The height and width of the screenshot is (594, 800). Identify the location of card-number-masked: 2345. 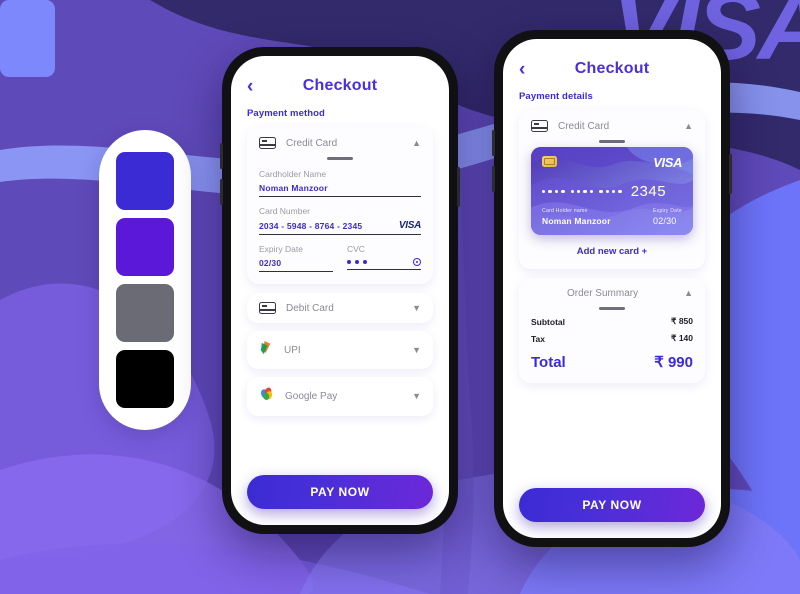
(612, 191).